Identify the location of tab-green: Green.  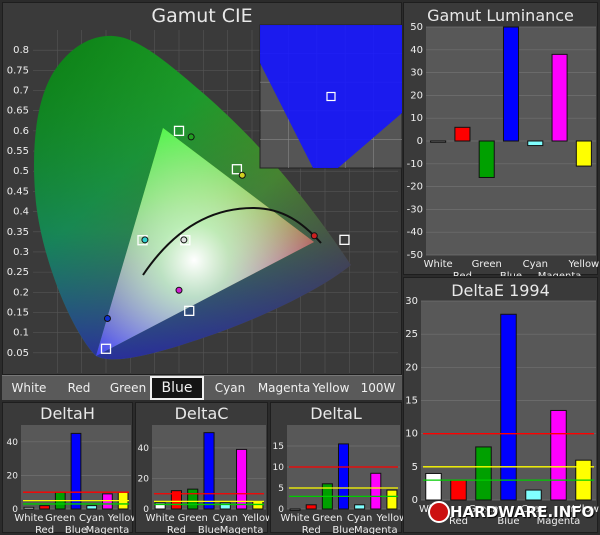
(128, 388).